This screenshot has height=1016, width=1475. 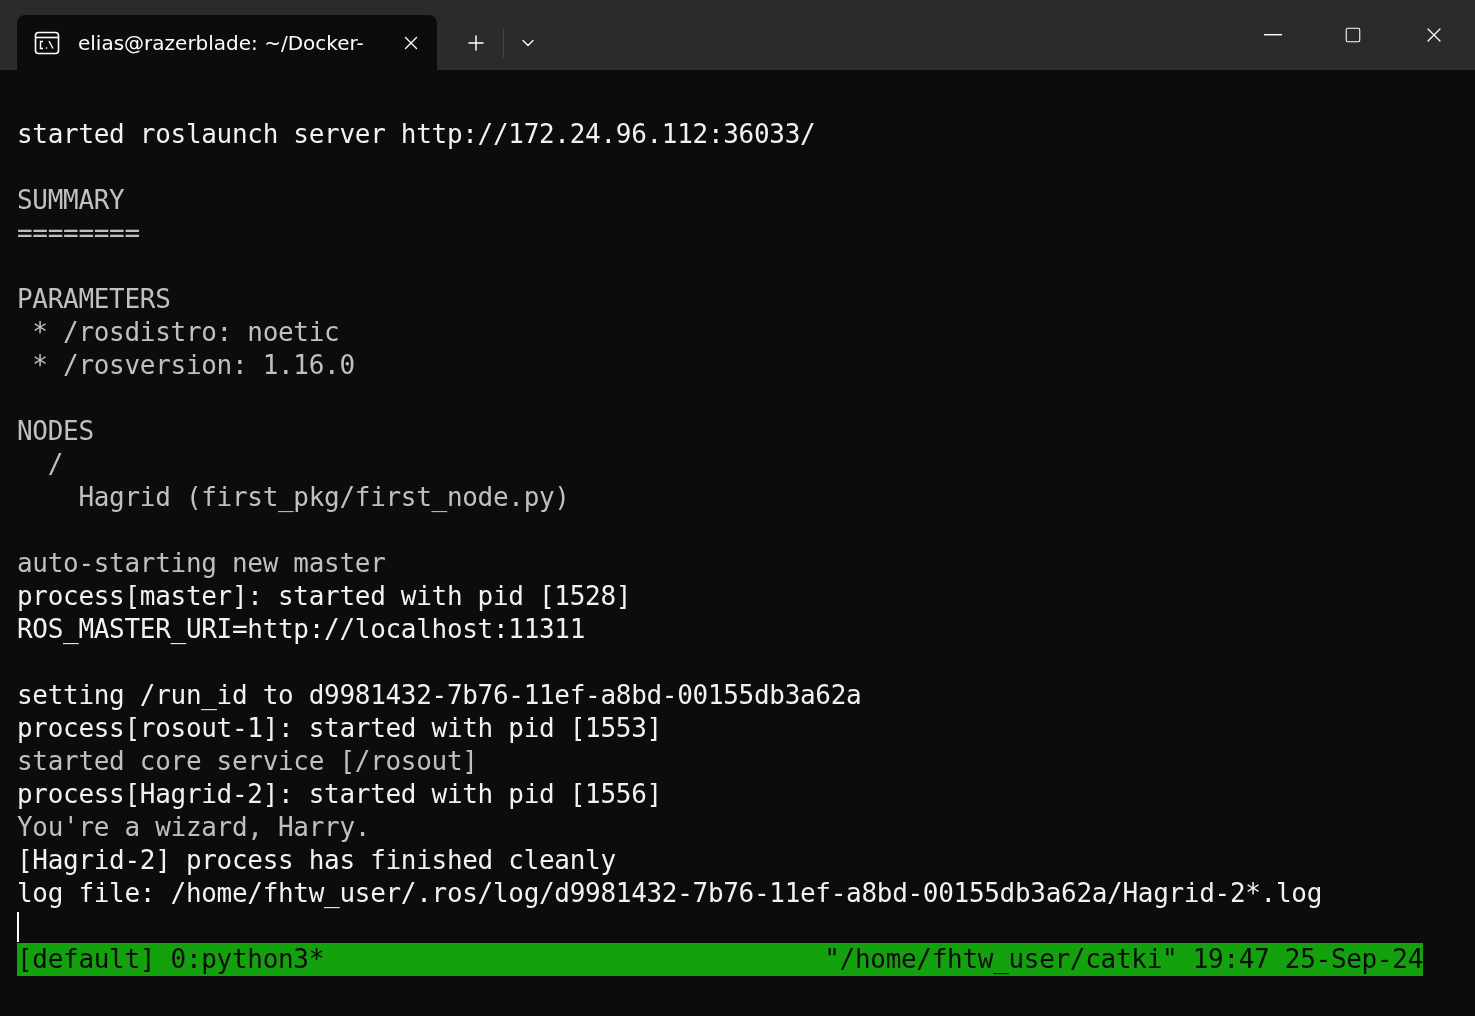 I want to click on terminal-line: started roslaunch server http://172.24.96.112:36033/, so click(x=416, y=134).